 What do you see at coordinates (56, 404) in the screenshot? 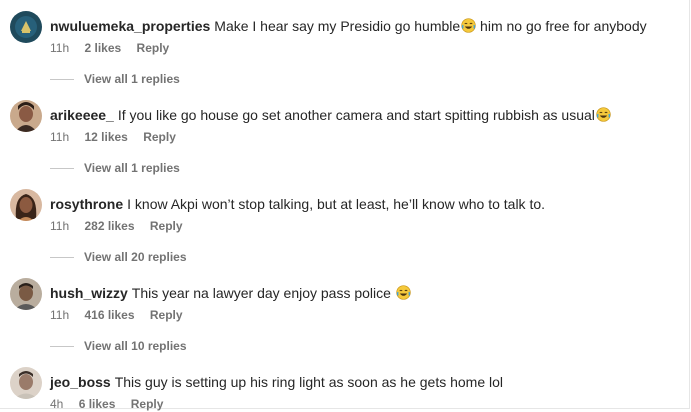
I see `comment-time: 4h` at bounding box center [56, 404].